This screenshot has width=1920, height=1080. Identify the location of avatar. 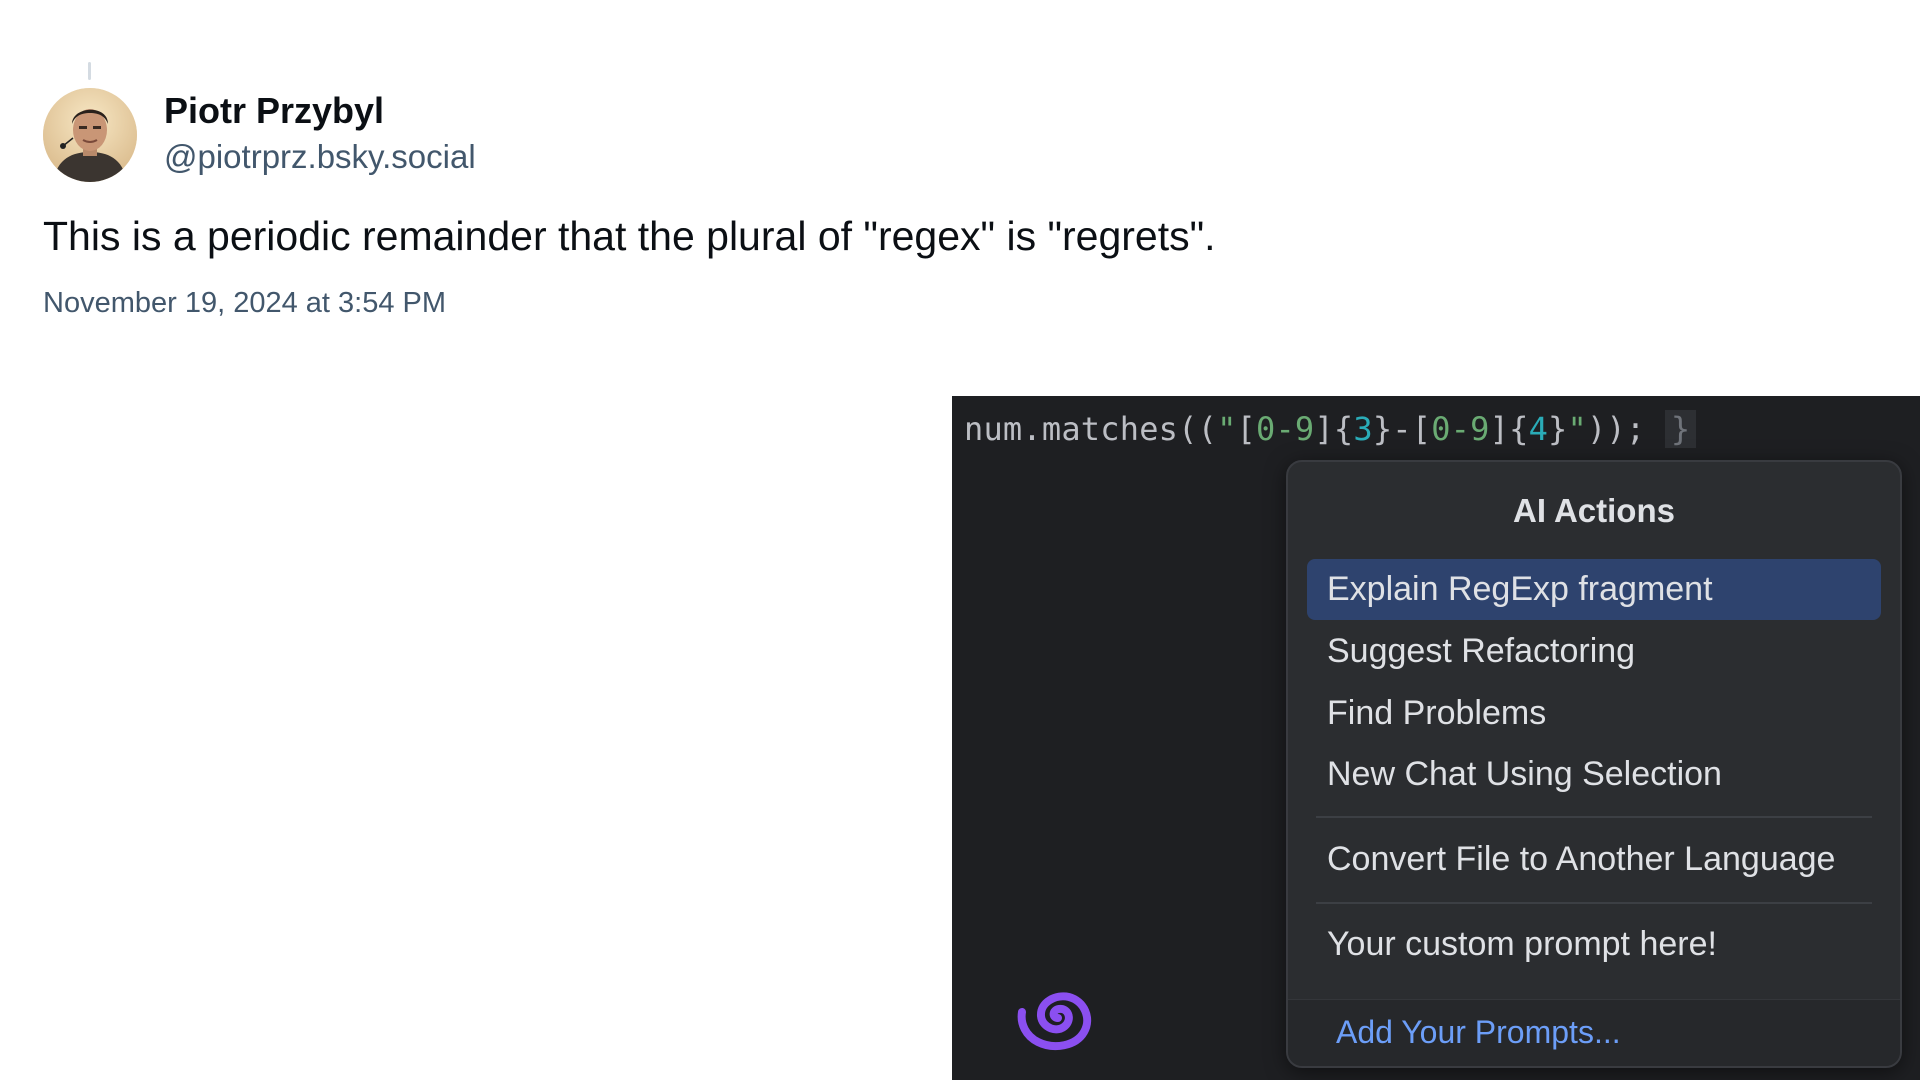
(90, 135).